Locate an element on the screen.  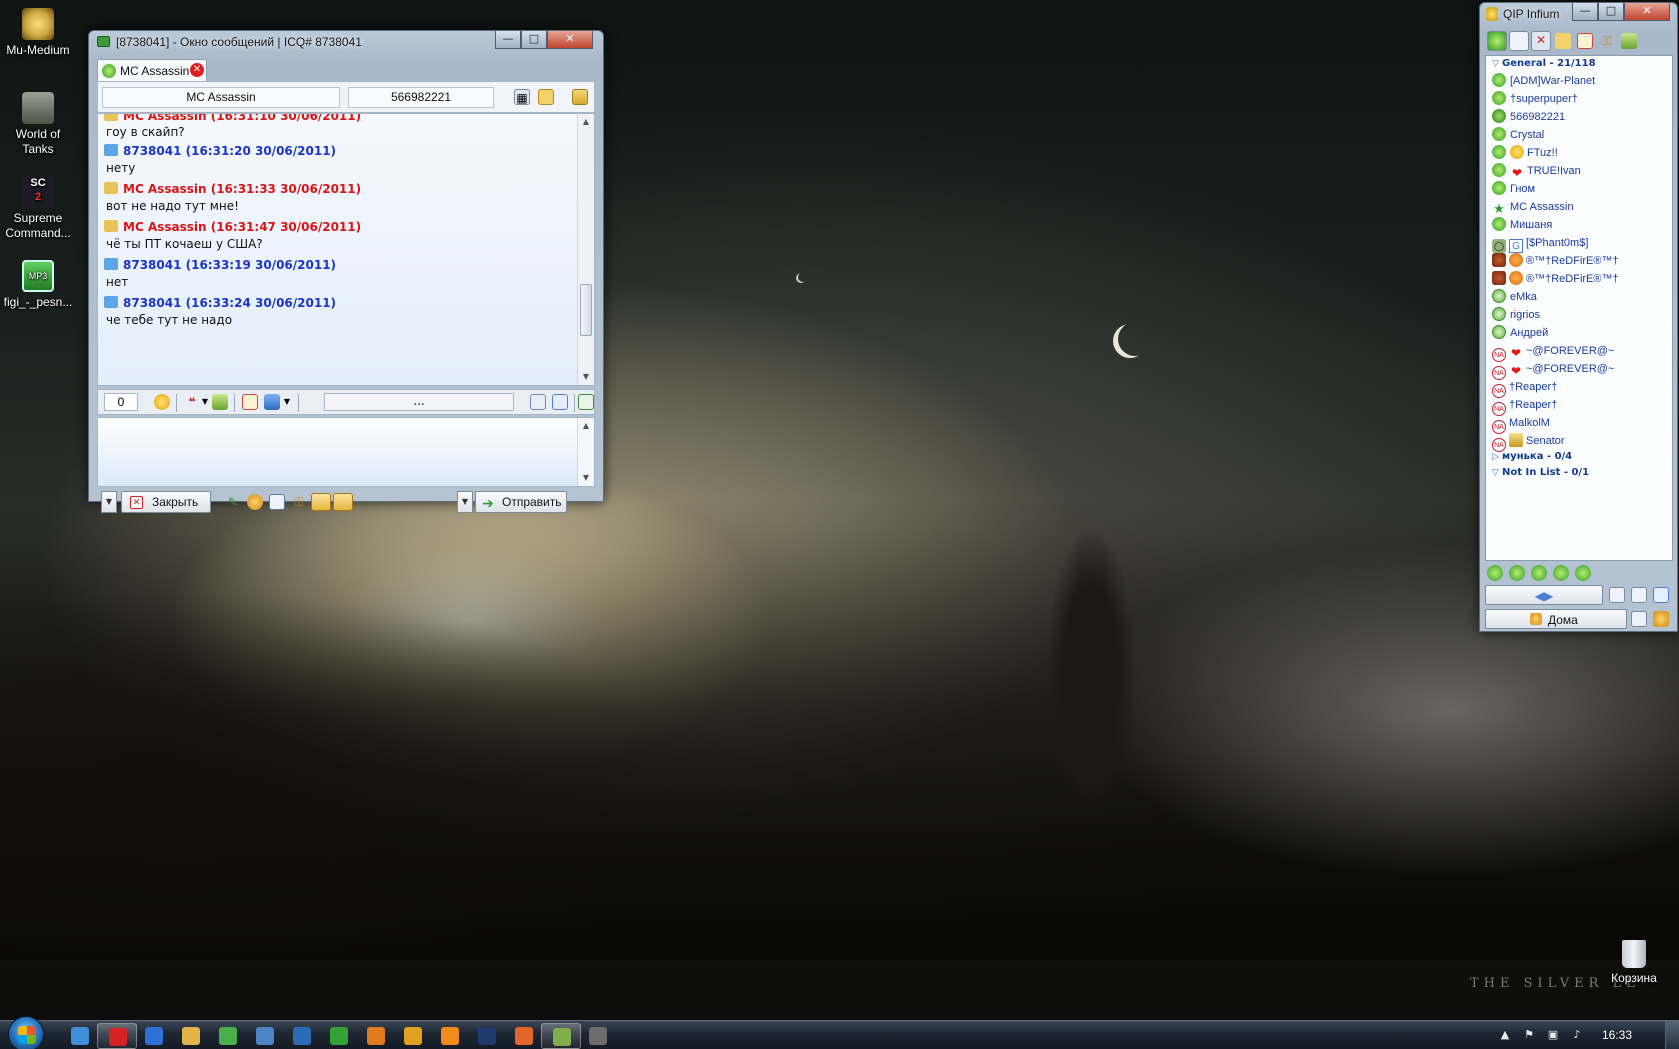
settings-icon is located at coordinates (1639, 595).